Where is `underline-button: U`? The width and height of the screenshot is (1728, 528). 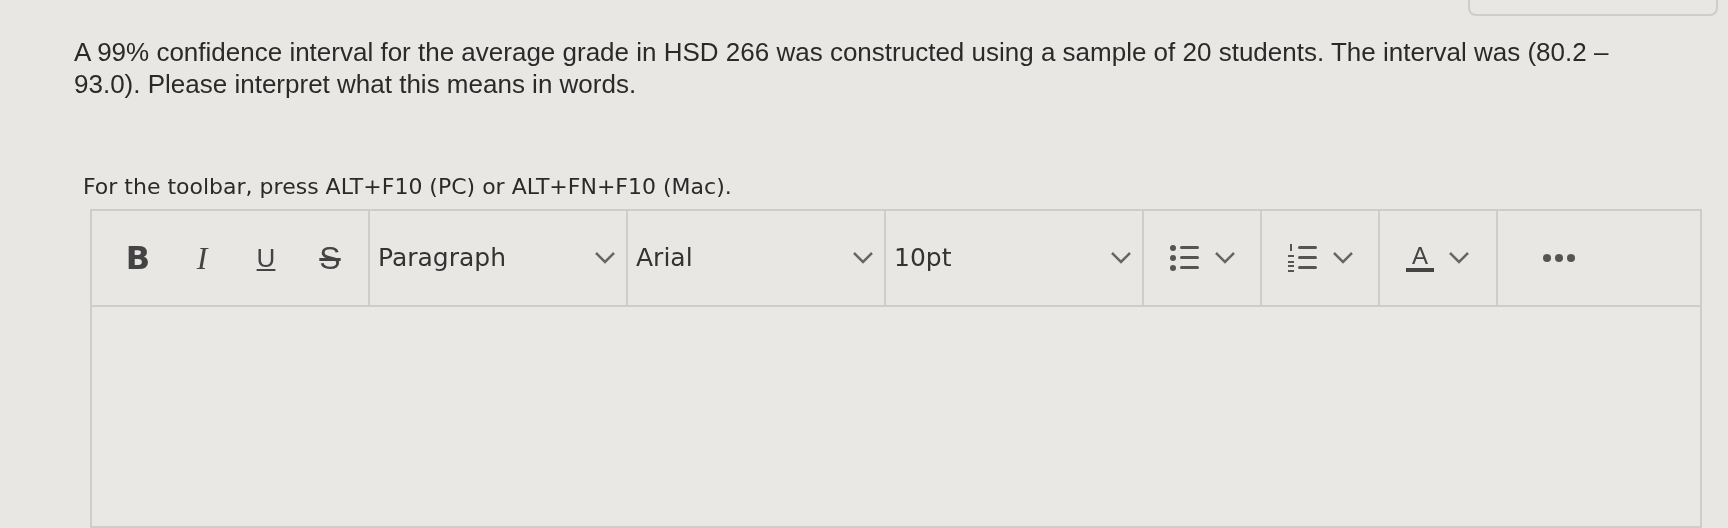
underline-button: U is located at coordinates (266, 258).